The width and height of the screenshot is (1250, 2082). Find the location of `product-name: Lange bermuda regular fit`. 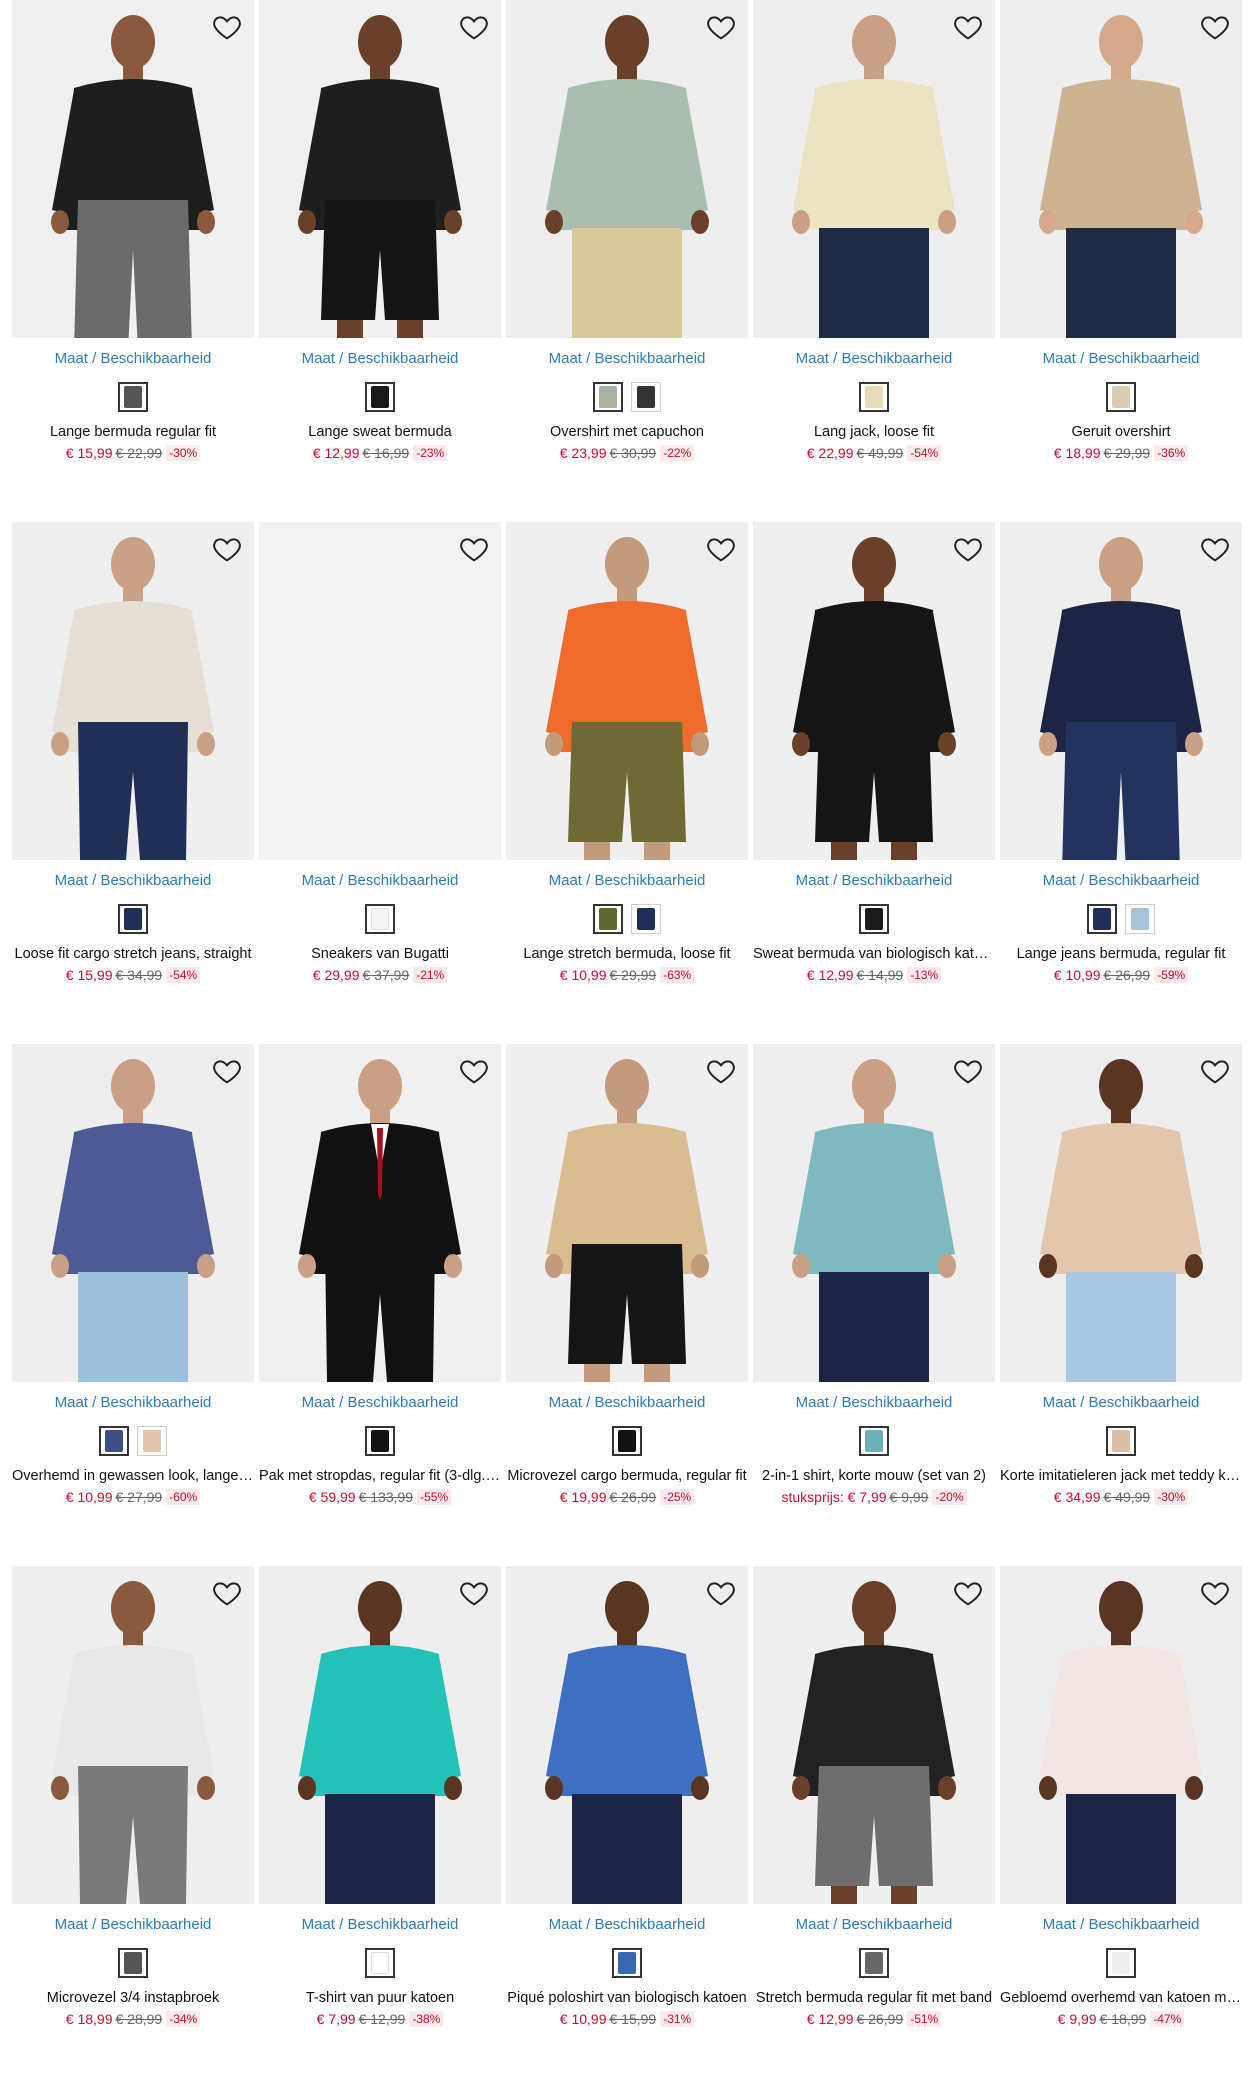

product-name: Lange bermuda regular fit is located at coordinates (133, 432).